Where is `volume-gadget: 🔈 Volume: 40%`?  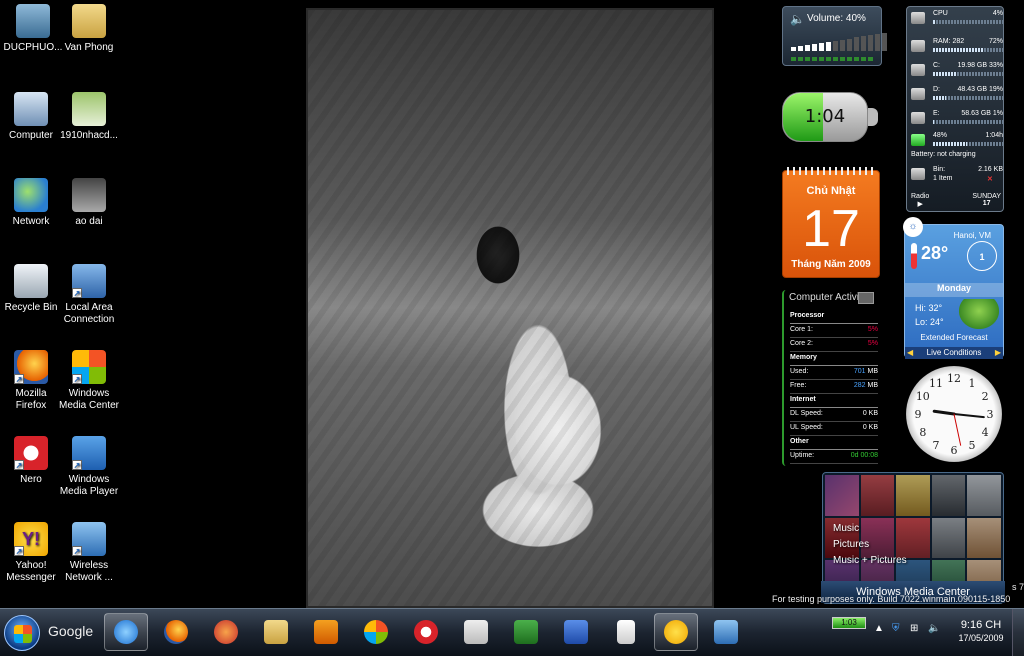
volume-gadget: 🔈 Volume: 40% is located at coordinates (834, 36).